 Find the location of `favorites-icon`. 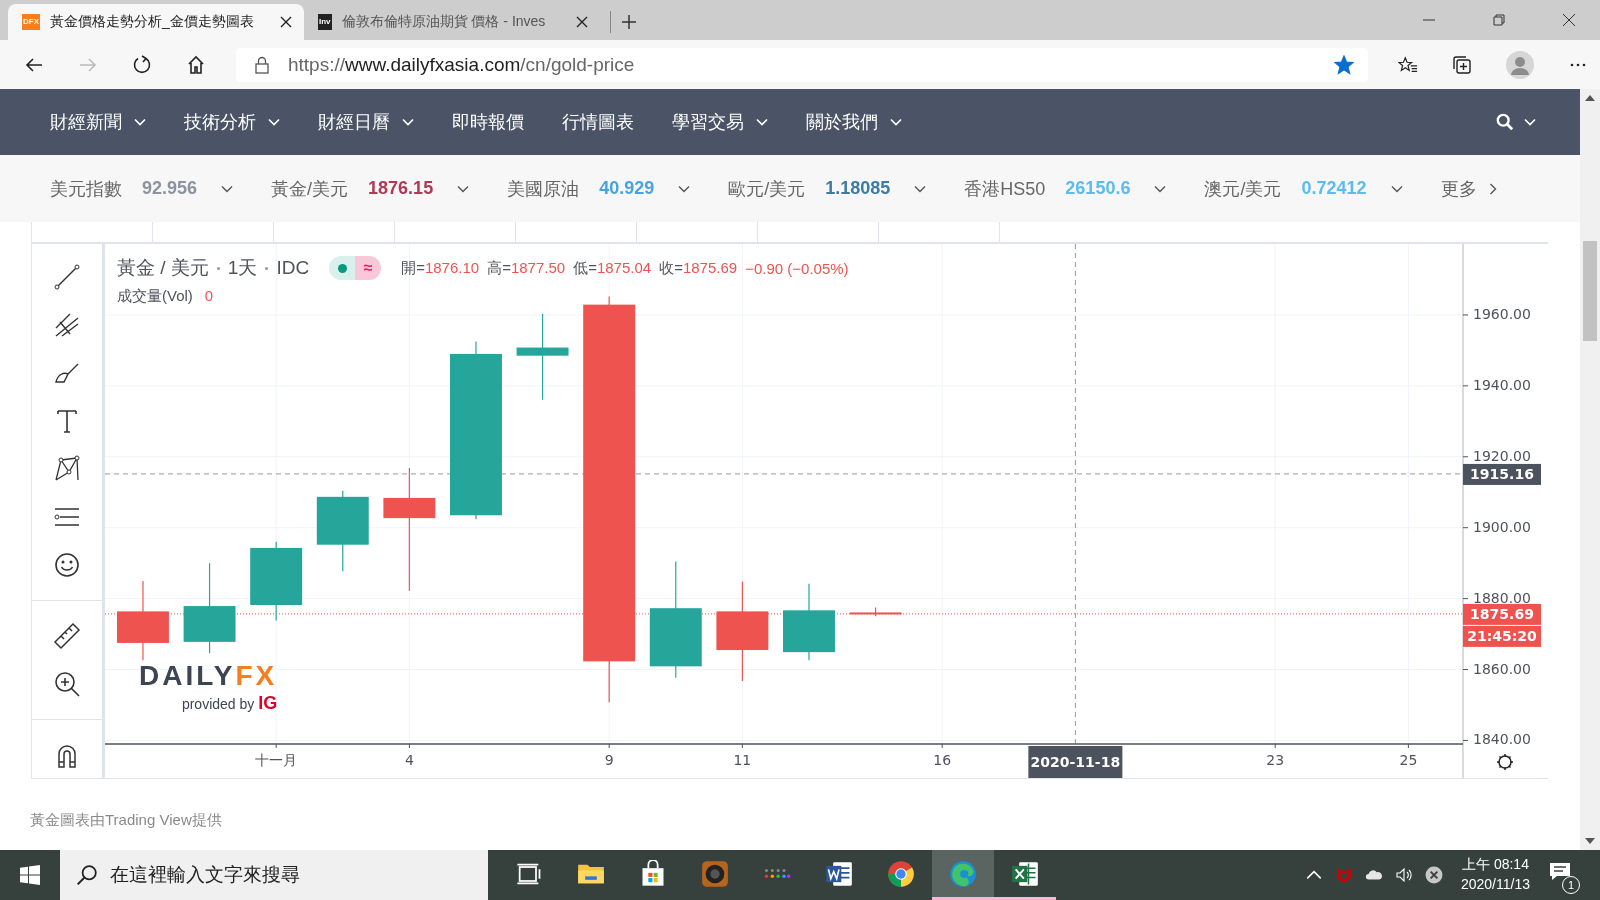

favorites-icon is located at coordinates (1408, 64).